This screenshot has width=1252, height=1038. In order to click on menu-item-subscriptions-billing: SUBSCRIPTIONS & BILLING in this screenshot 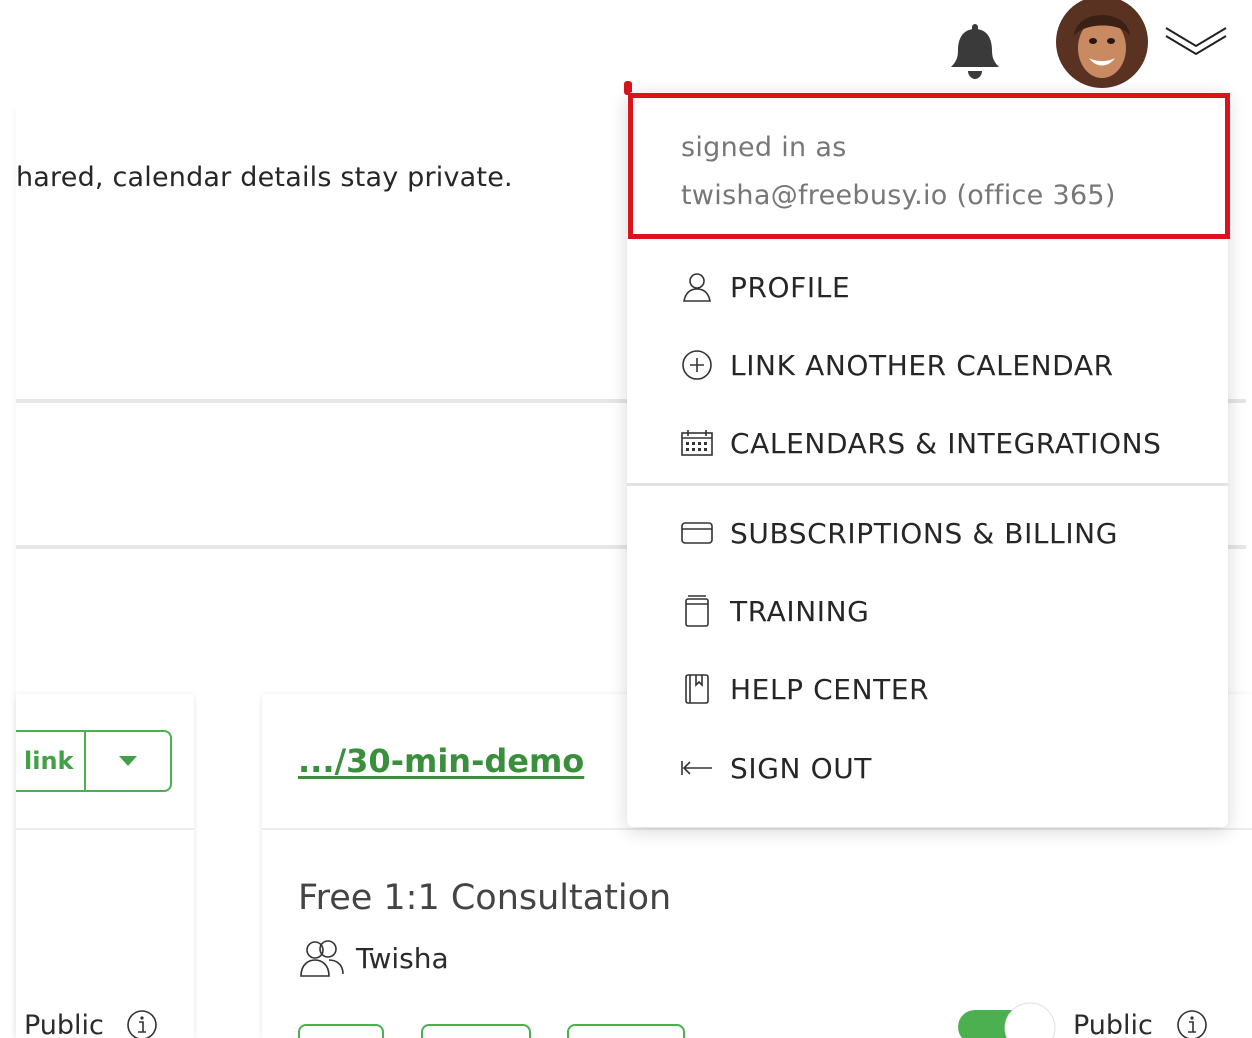, I will do `click(927, 533)`.